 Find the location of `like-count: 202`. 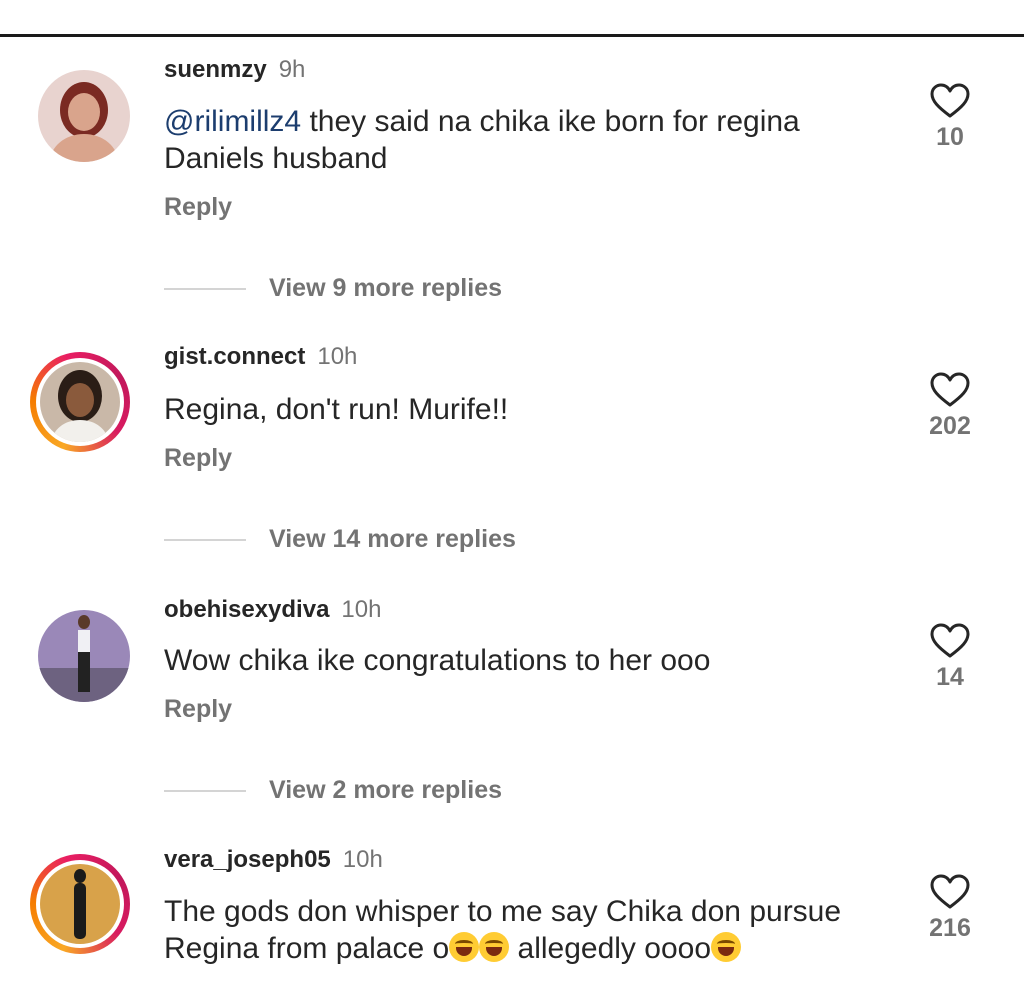

like-count: 202 is located at coordinates (950, 426).